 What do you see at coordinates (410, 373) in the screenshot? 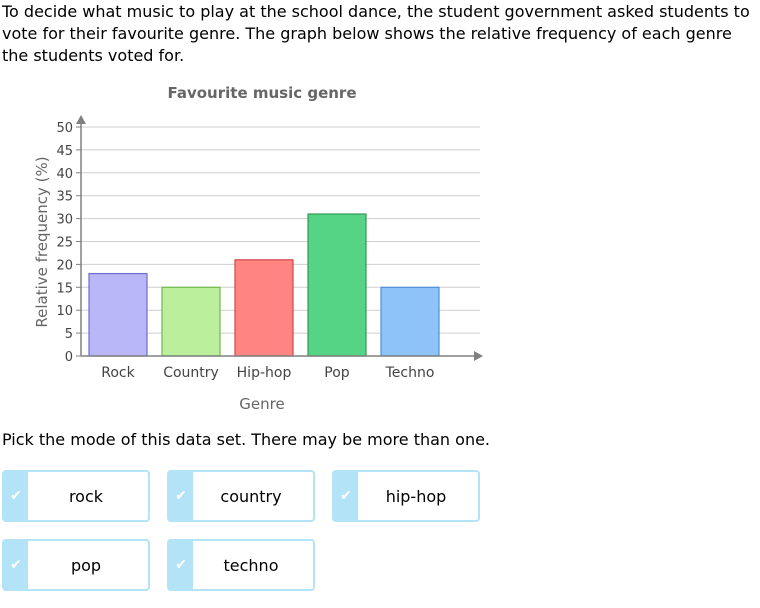
I see `x-tick-label: Techno` at bounding box center [410, 373].